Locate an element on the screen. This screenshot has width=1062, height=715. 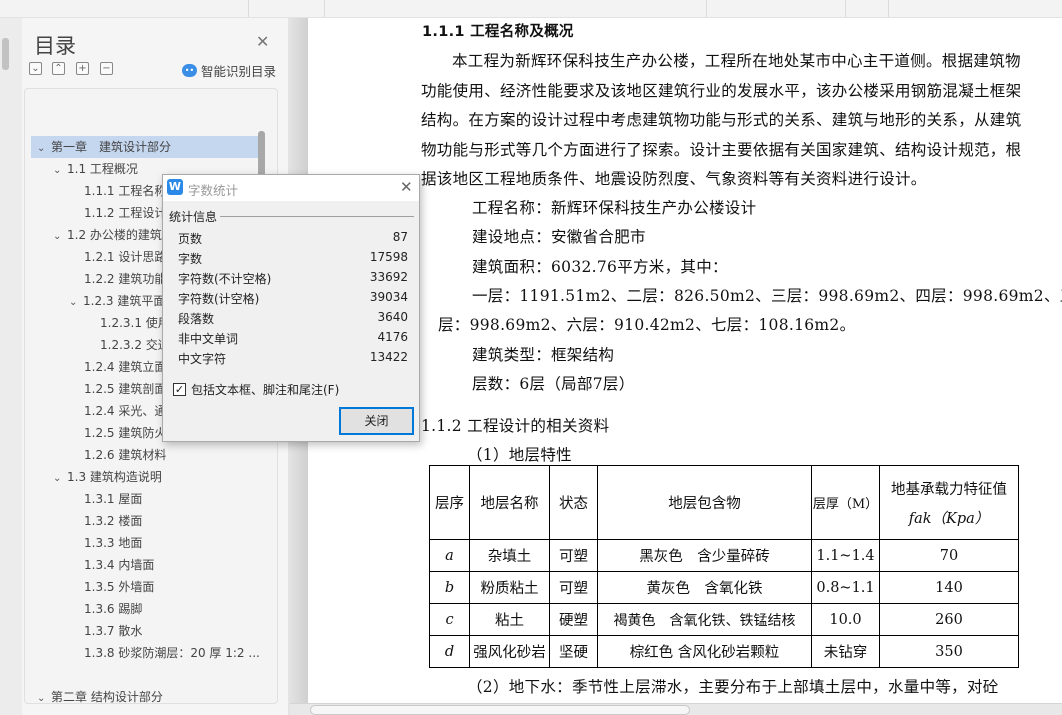
toc-item-label: 1.2.5 建筑防火 is located at coordinates (125, 433).